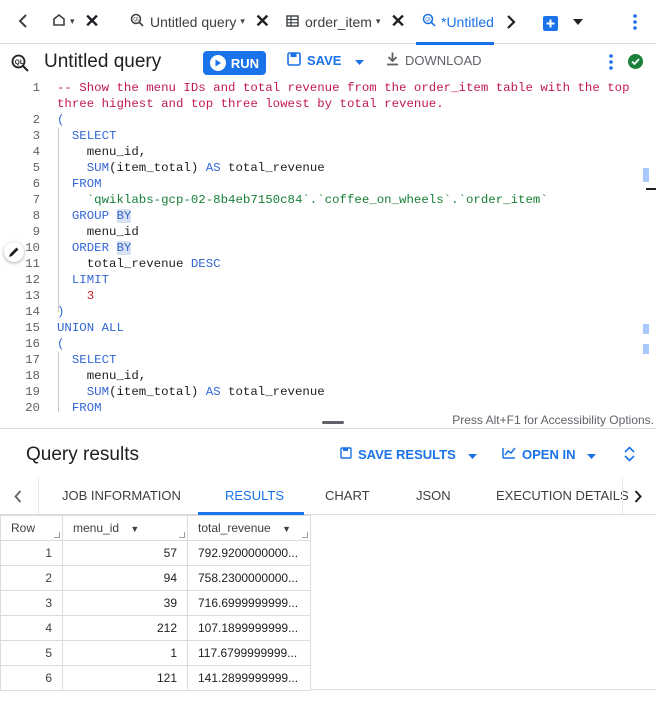 The height and width of the screenshot is (715, 656). Describe the element at coordinates (125, 578) in the screenshot. I see `menu-id-cell: 94` at that location.